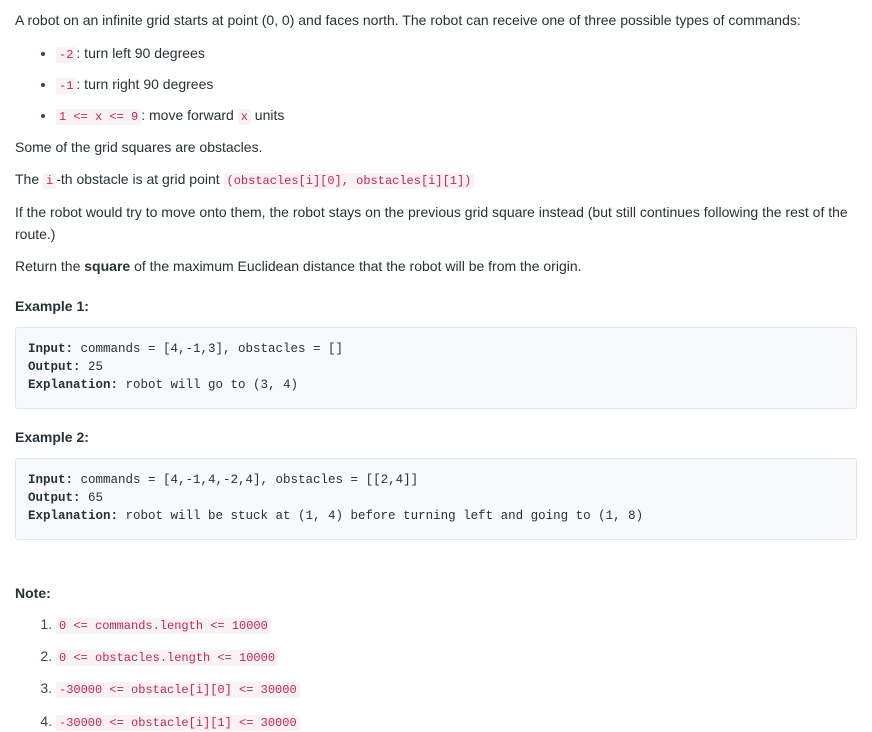 The image size is (872, 732). I want to click on example-1-explanation-value: robot will go to (3, 4), so click(208, 384).